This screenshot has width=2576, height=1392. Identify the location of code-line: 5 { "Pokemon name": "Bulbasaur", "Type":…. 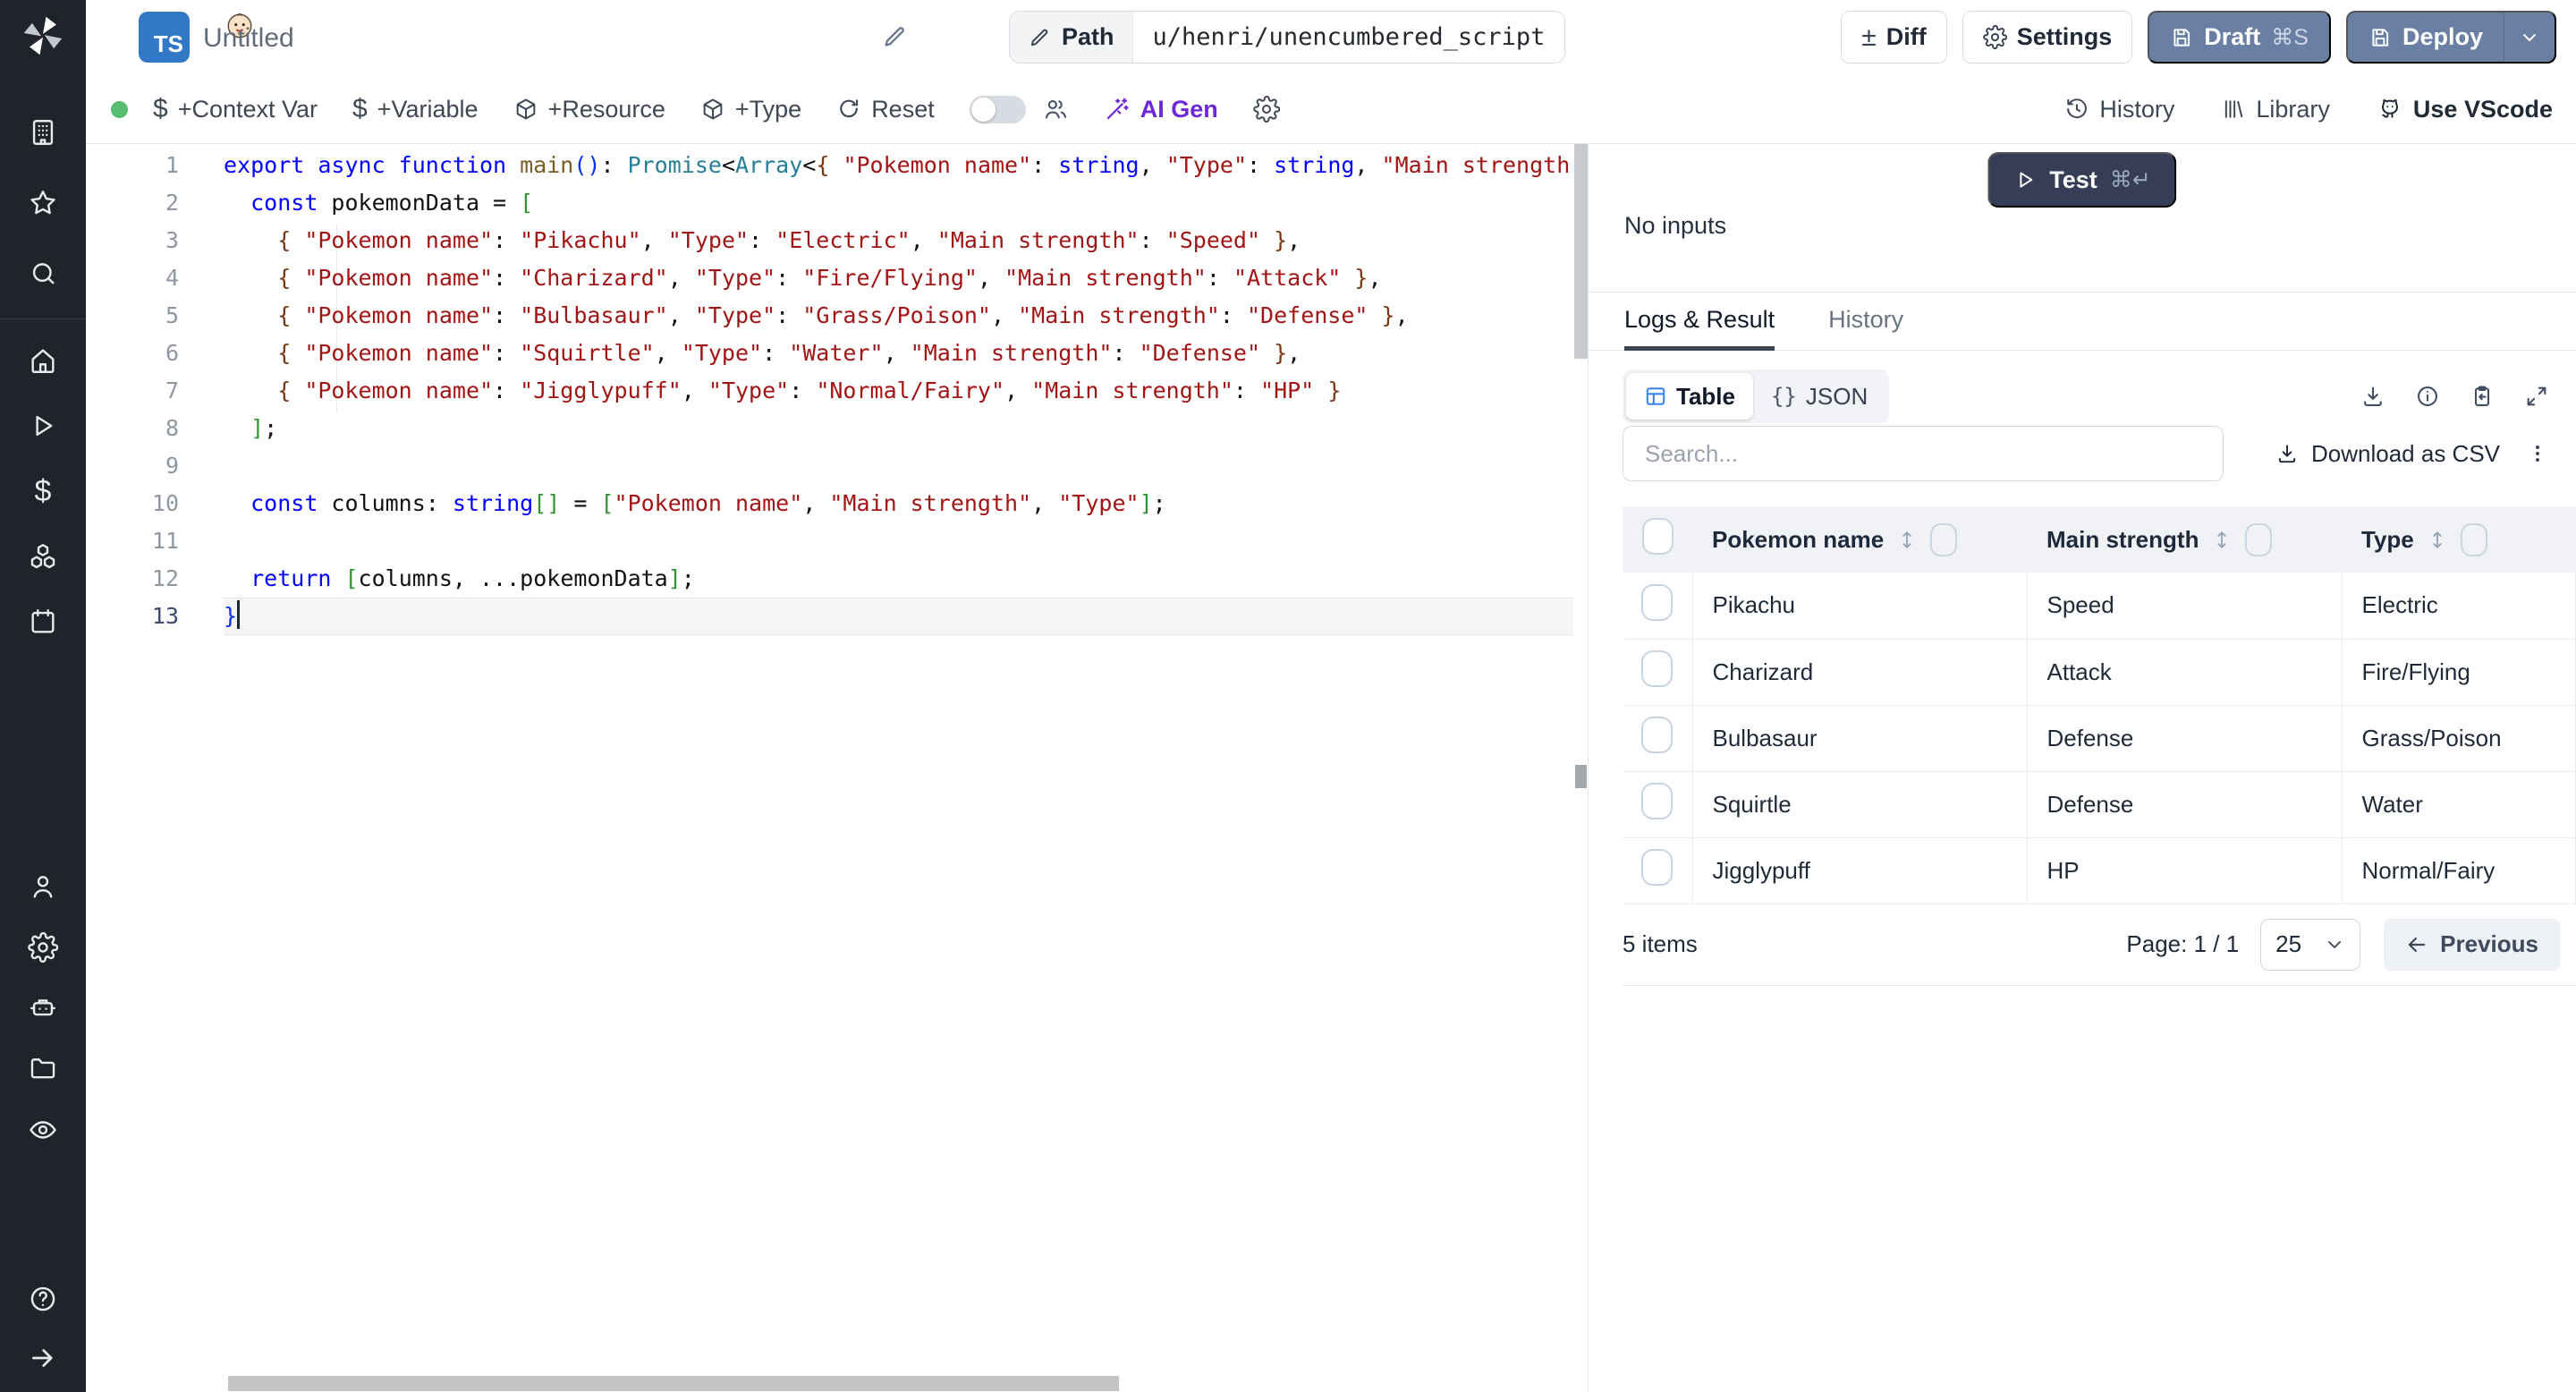
(829, 316).